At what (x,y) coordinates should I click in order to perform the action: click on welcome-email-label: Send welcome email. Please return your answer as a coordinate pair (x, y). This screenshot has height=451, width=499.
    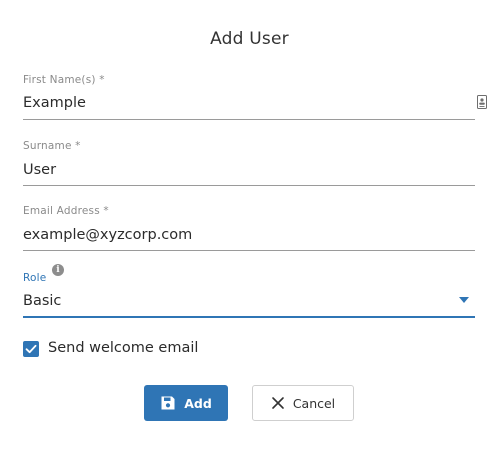
    Looking at the image, I should click on (123, 348).